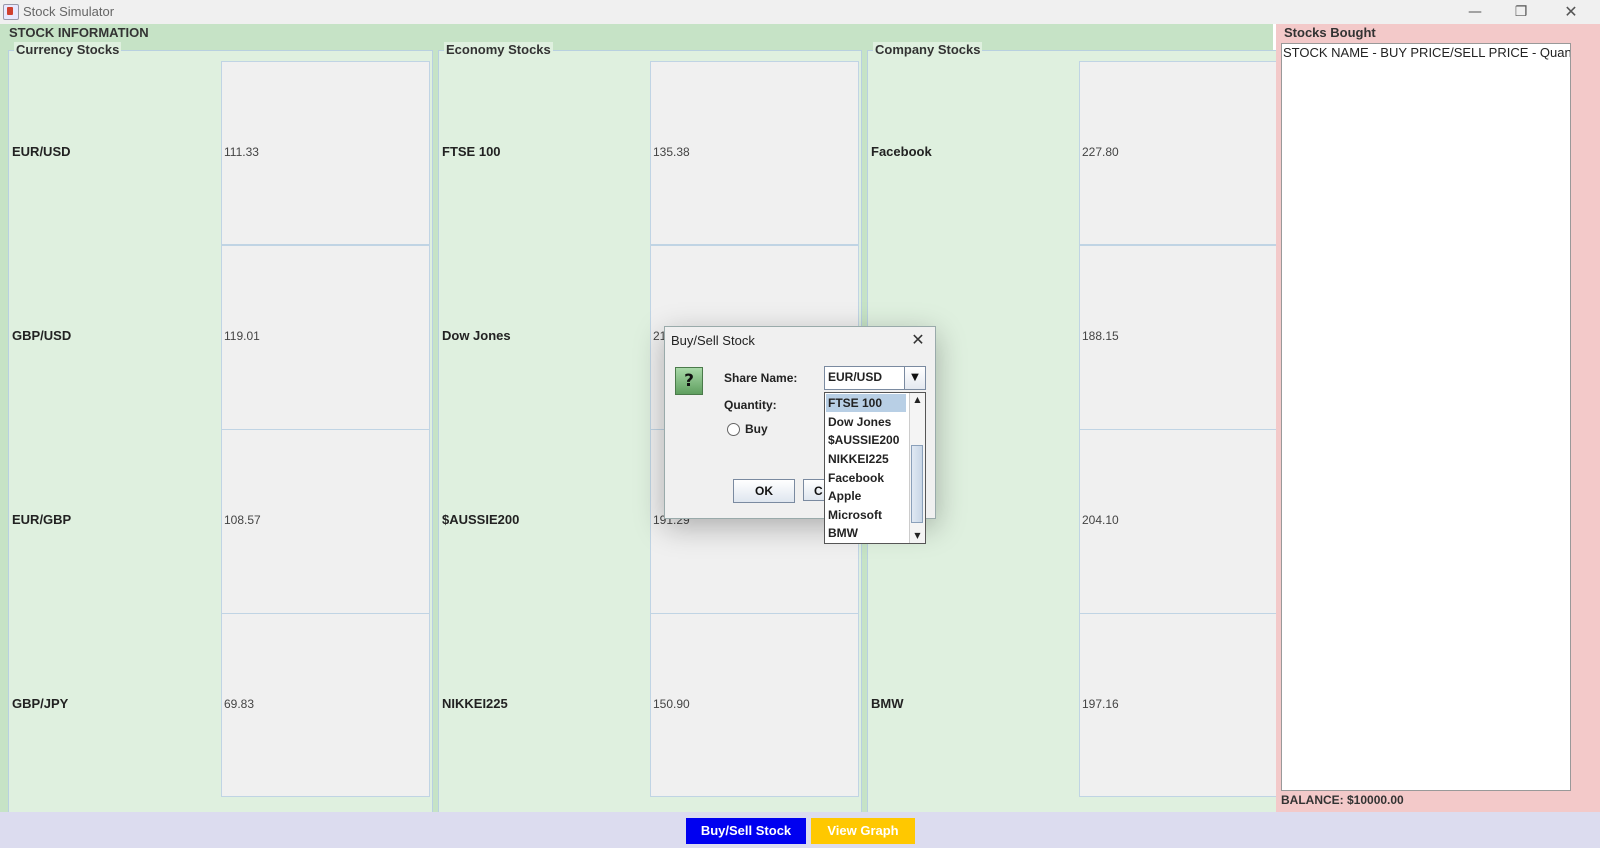  Describe the element at coordinates (475, 703) in the screenshot. I see `stock-name: NIKKEI225` at that location.